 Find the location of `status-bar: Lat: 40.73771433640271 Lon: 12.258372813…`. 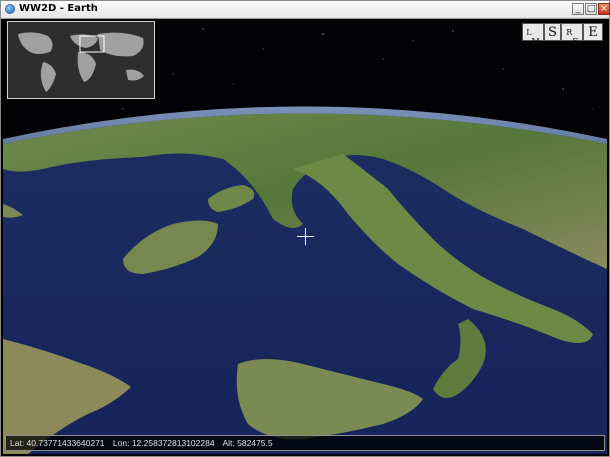

status-bar: Lat: 40.73771433640271 Lon: 12.258372813… is located at coordinates (305, 443).